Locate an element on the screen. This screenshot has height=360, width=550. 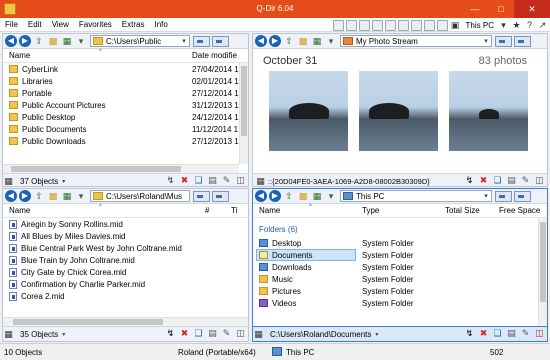
help-icon: ? is located at coordinates (529, 25).